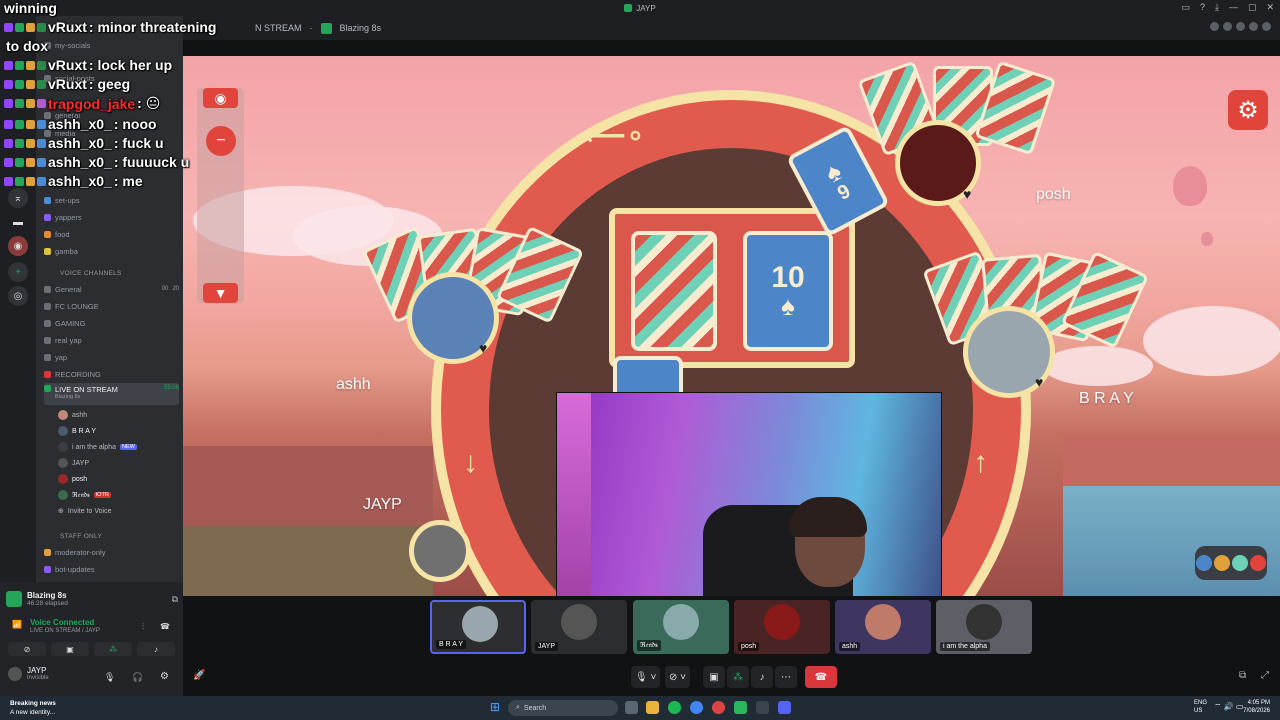 The image size is (1280, 720). I want to click on channel-bot-updates: bot-updates, so click(111, 569).